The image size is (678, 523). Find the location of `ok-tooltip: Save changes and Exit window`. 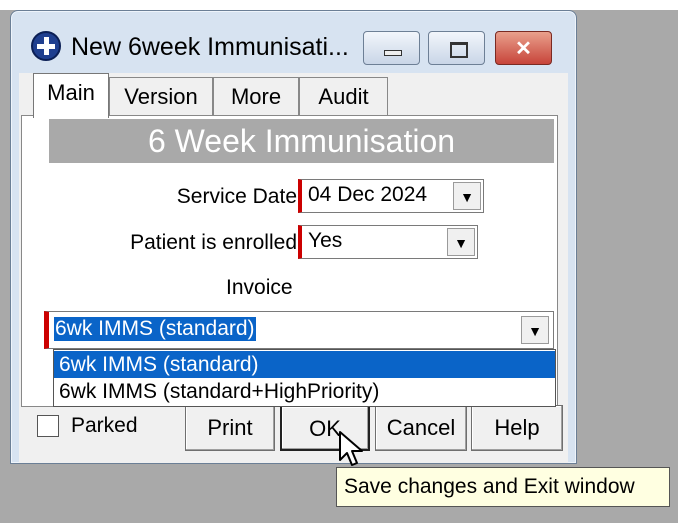

ok-tooltip: Save changes and Exit window is located at coordinates (503, 487).